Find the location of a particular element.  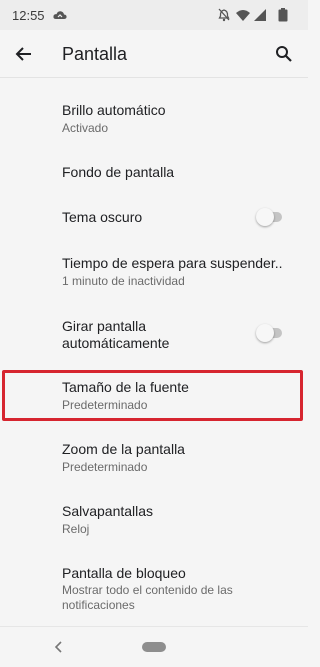

setting-summary-line2: notificaciones is located at coordinates (98, 605).